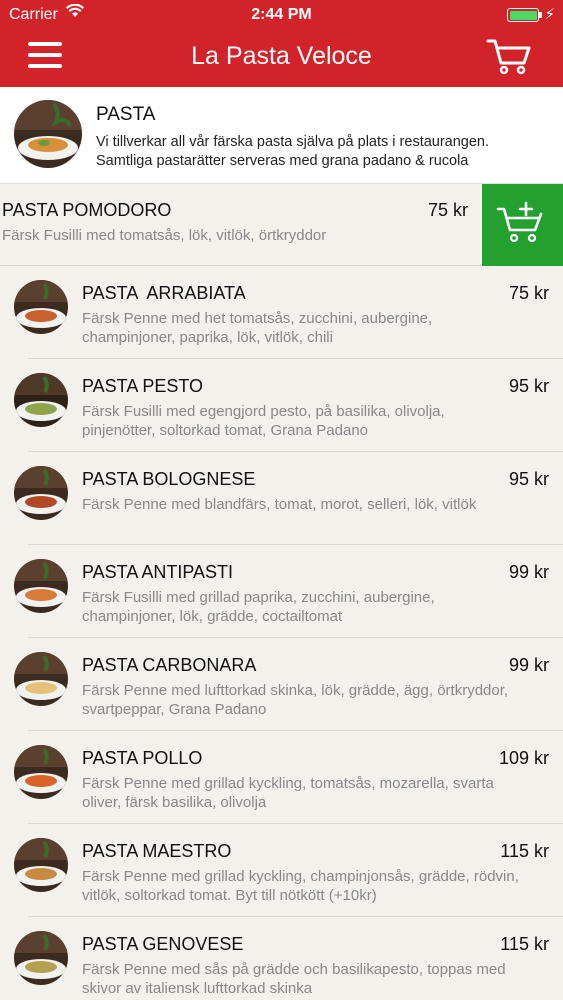 The height and width of the screenshot is (1000, 563). Describe the element at coordinates (163, 944) in the screenshot. I see `item-name: PASTA GENOVESE` at that location.